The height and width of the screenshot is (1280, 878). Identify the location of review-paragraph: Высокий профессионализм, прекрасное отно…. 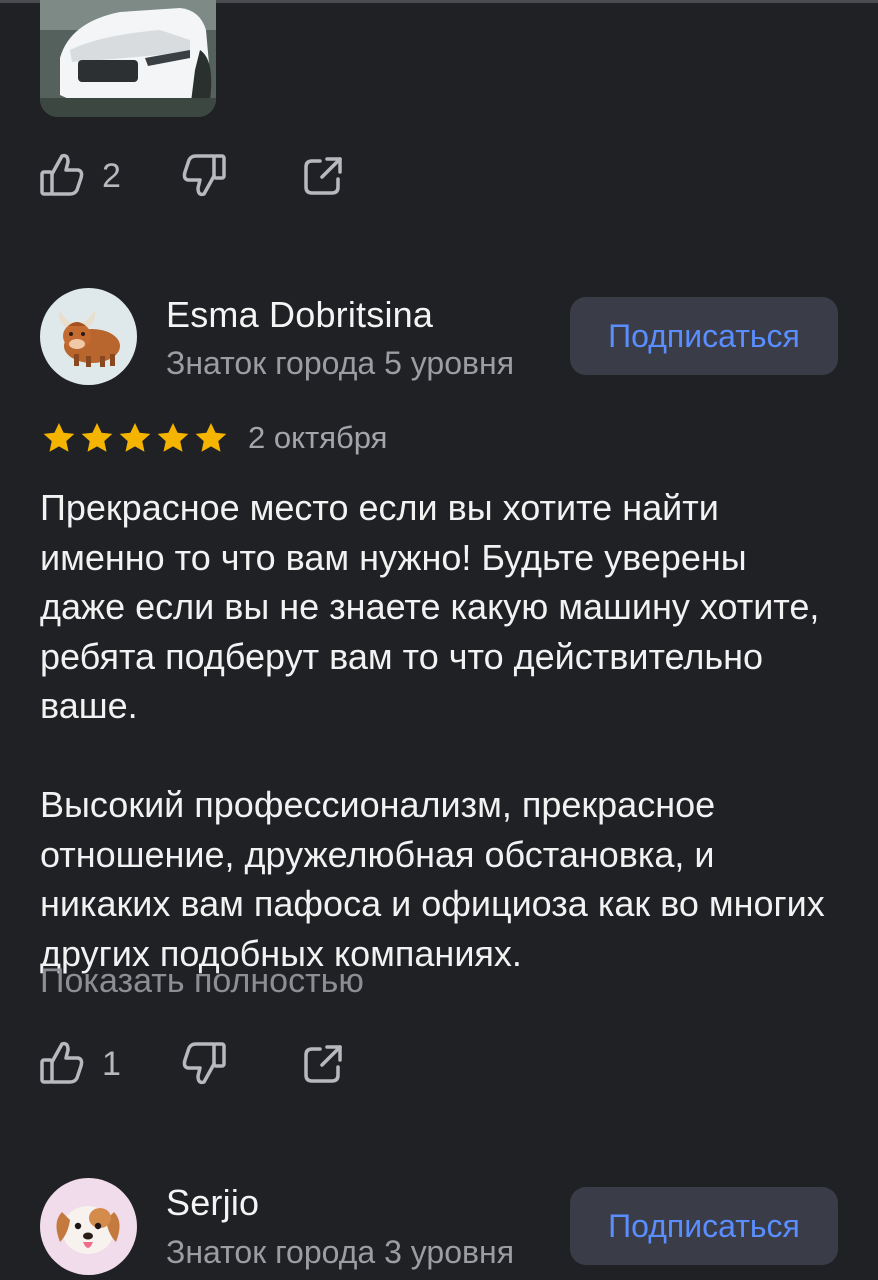
(432, 879).